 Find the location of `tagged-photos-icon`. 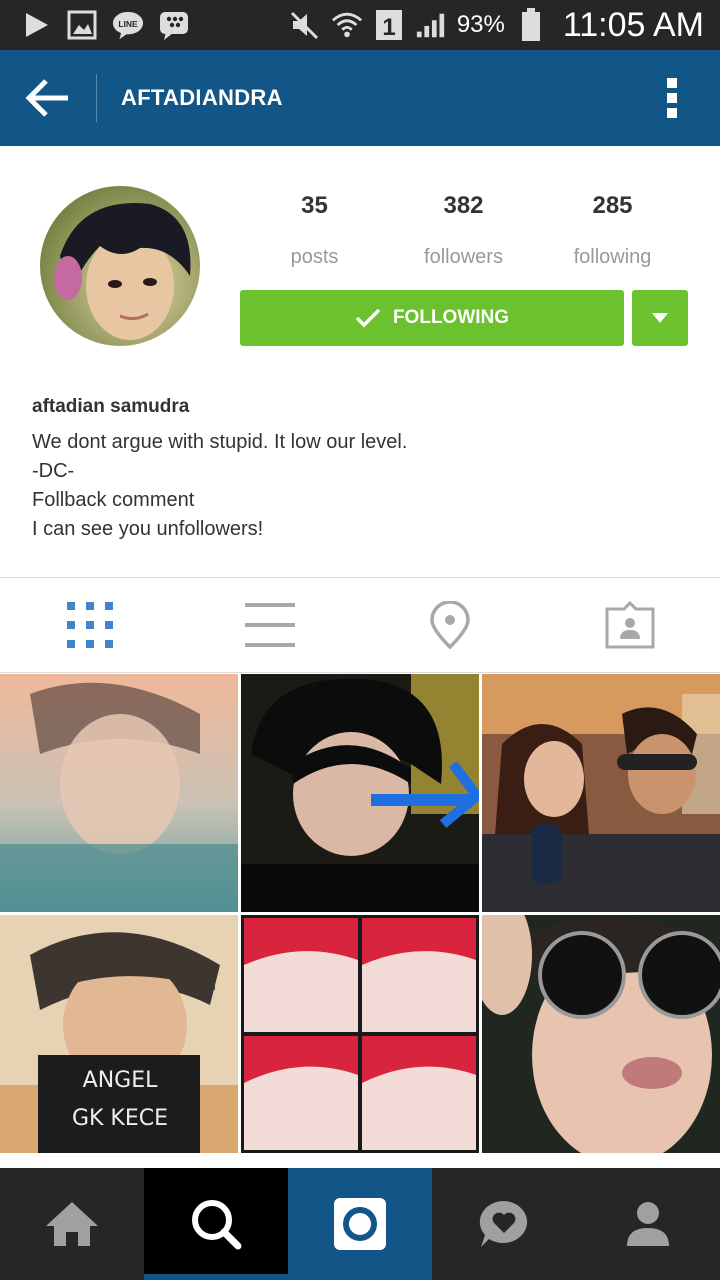

tagged-photos-icon is located at coordinates (630, 625).